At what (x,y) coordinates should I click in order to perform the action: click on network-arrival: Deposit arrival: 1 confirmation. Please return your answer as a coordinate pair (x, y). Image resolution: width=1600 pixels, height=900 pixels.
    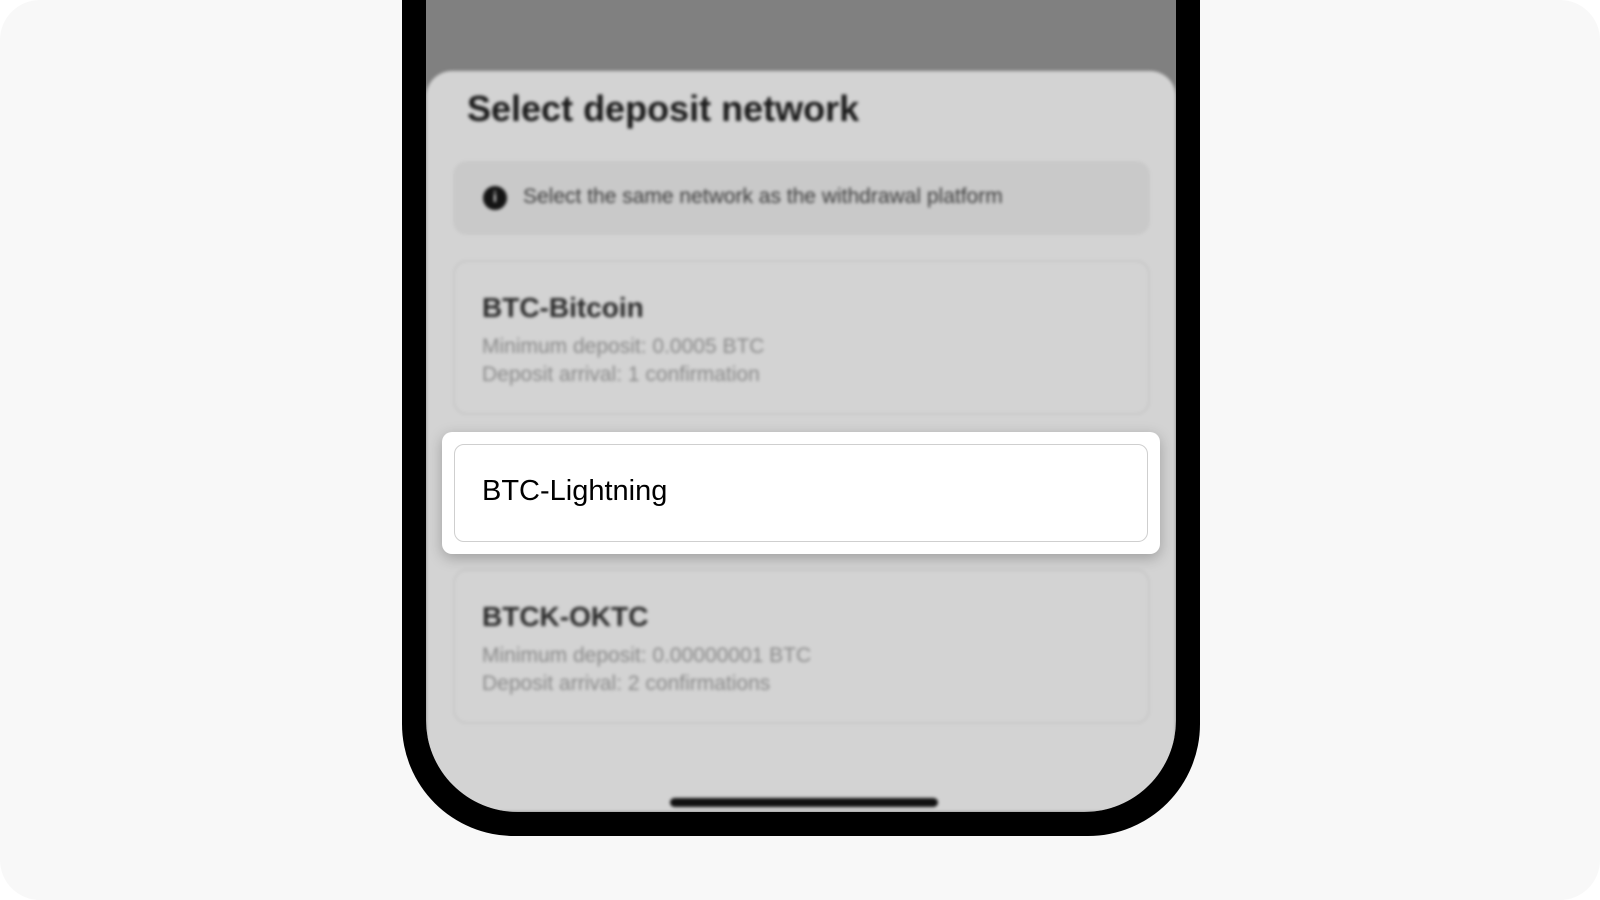
    Looking at the image, I should click on (621, 374).